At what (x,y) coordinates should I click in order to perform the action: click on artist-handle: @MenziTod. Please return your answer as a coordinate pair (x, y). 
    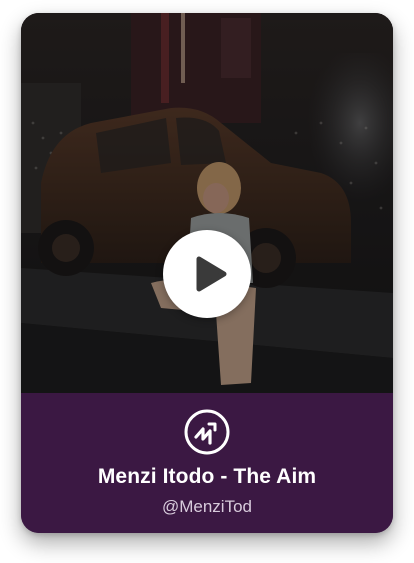
    Looking at the image, I should click on (207, 507).